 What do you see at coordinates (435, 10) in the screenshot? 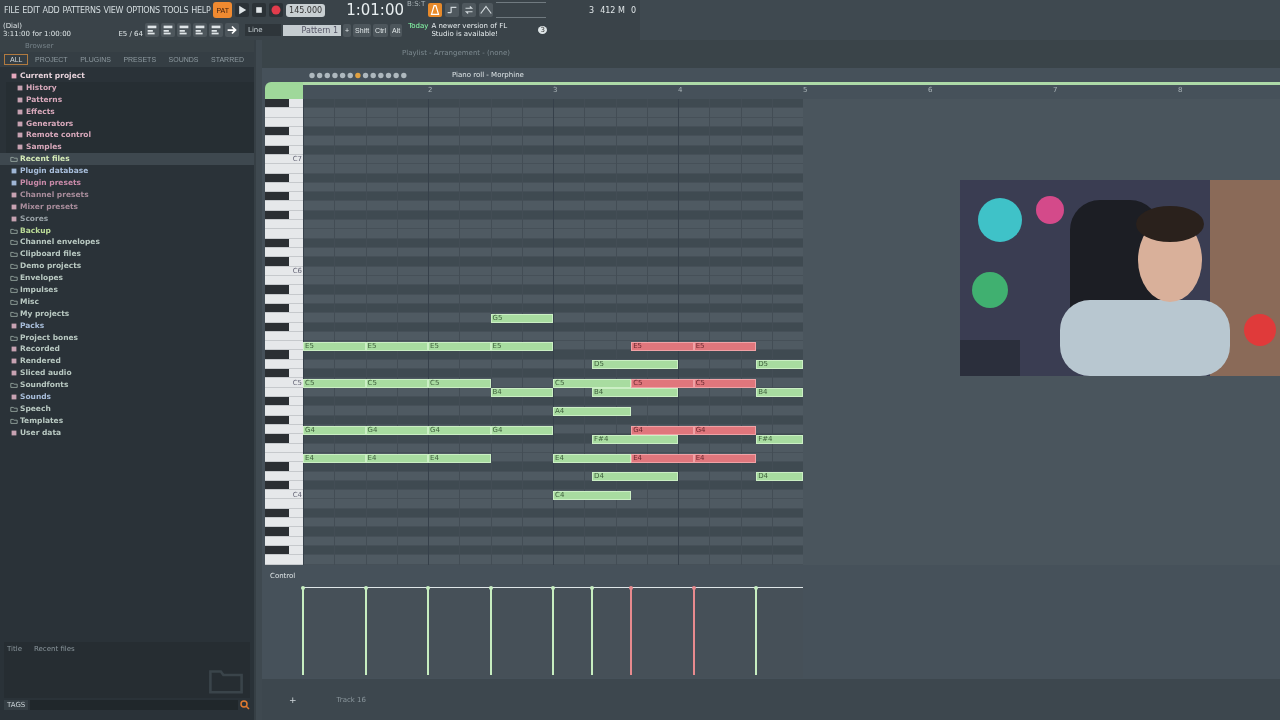
I see `metronome-icon` at bounding box center [435, 10].